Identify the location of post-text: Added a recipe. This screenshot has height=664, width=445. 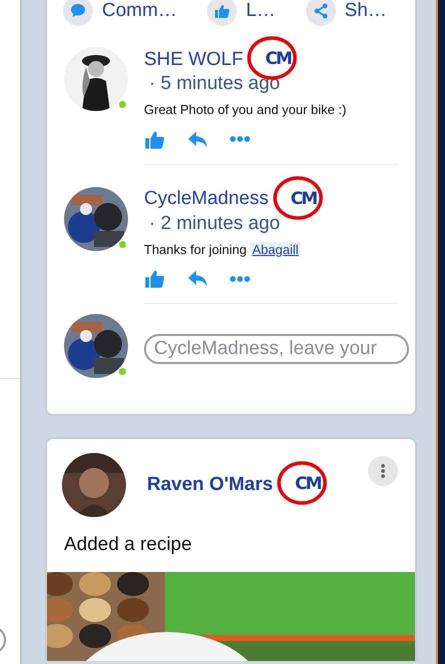
(128, 545).